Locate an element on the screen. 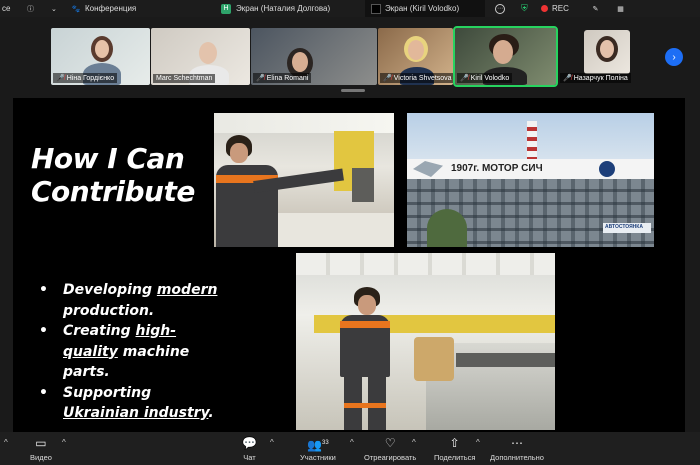 This screenshot has width=700, height=465. video-button: ▭ Видео is located at coordinates (41, 449).